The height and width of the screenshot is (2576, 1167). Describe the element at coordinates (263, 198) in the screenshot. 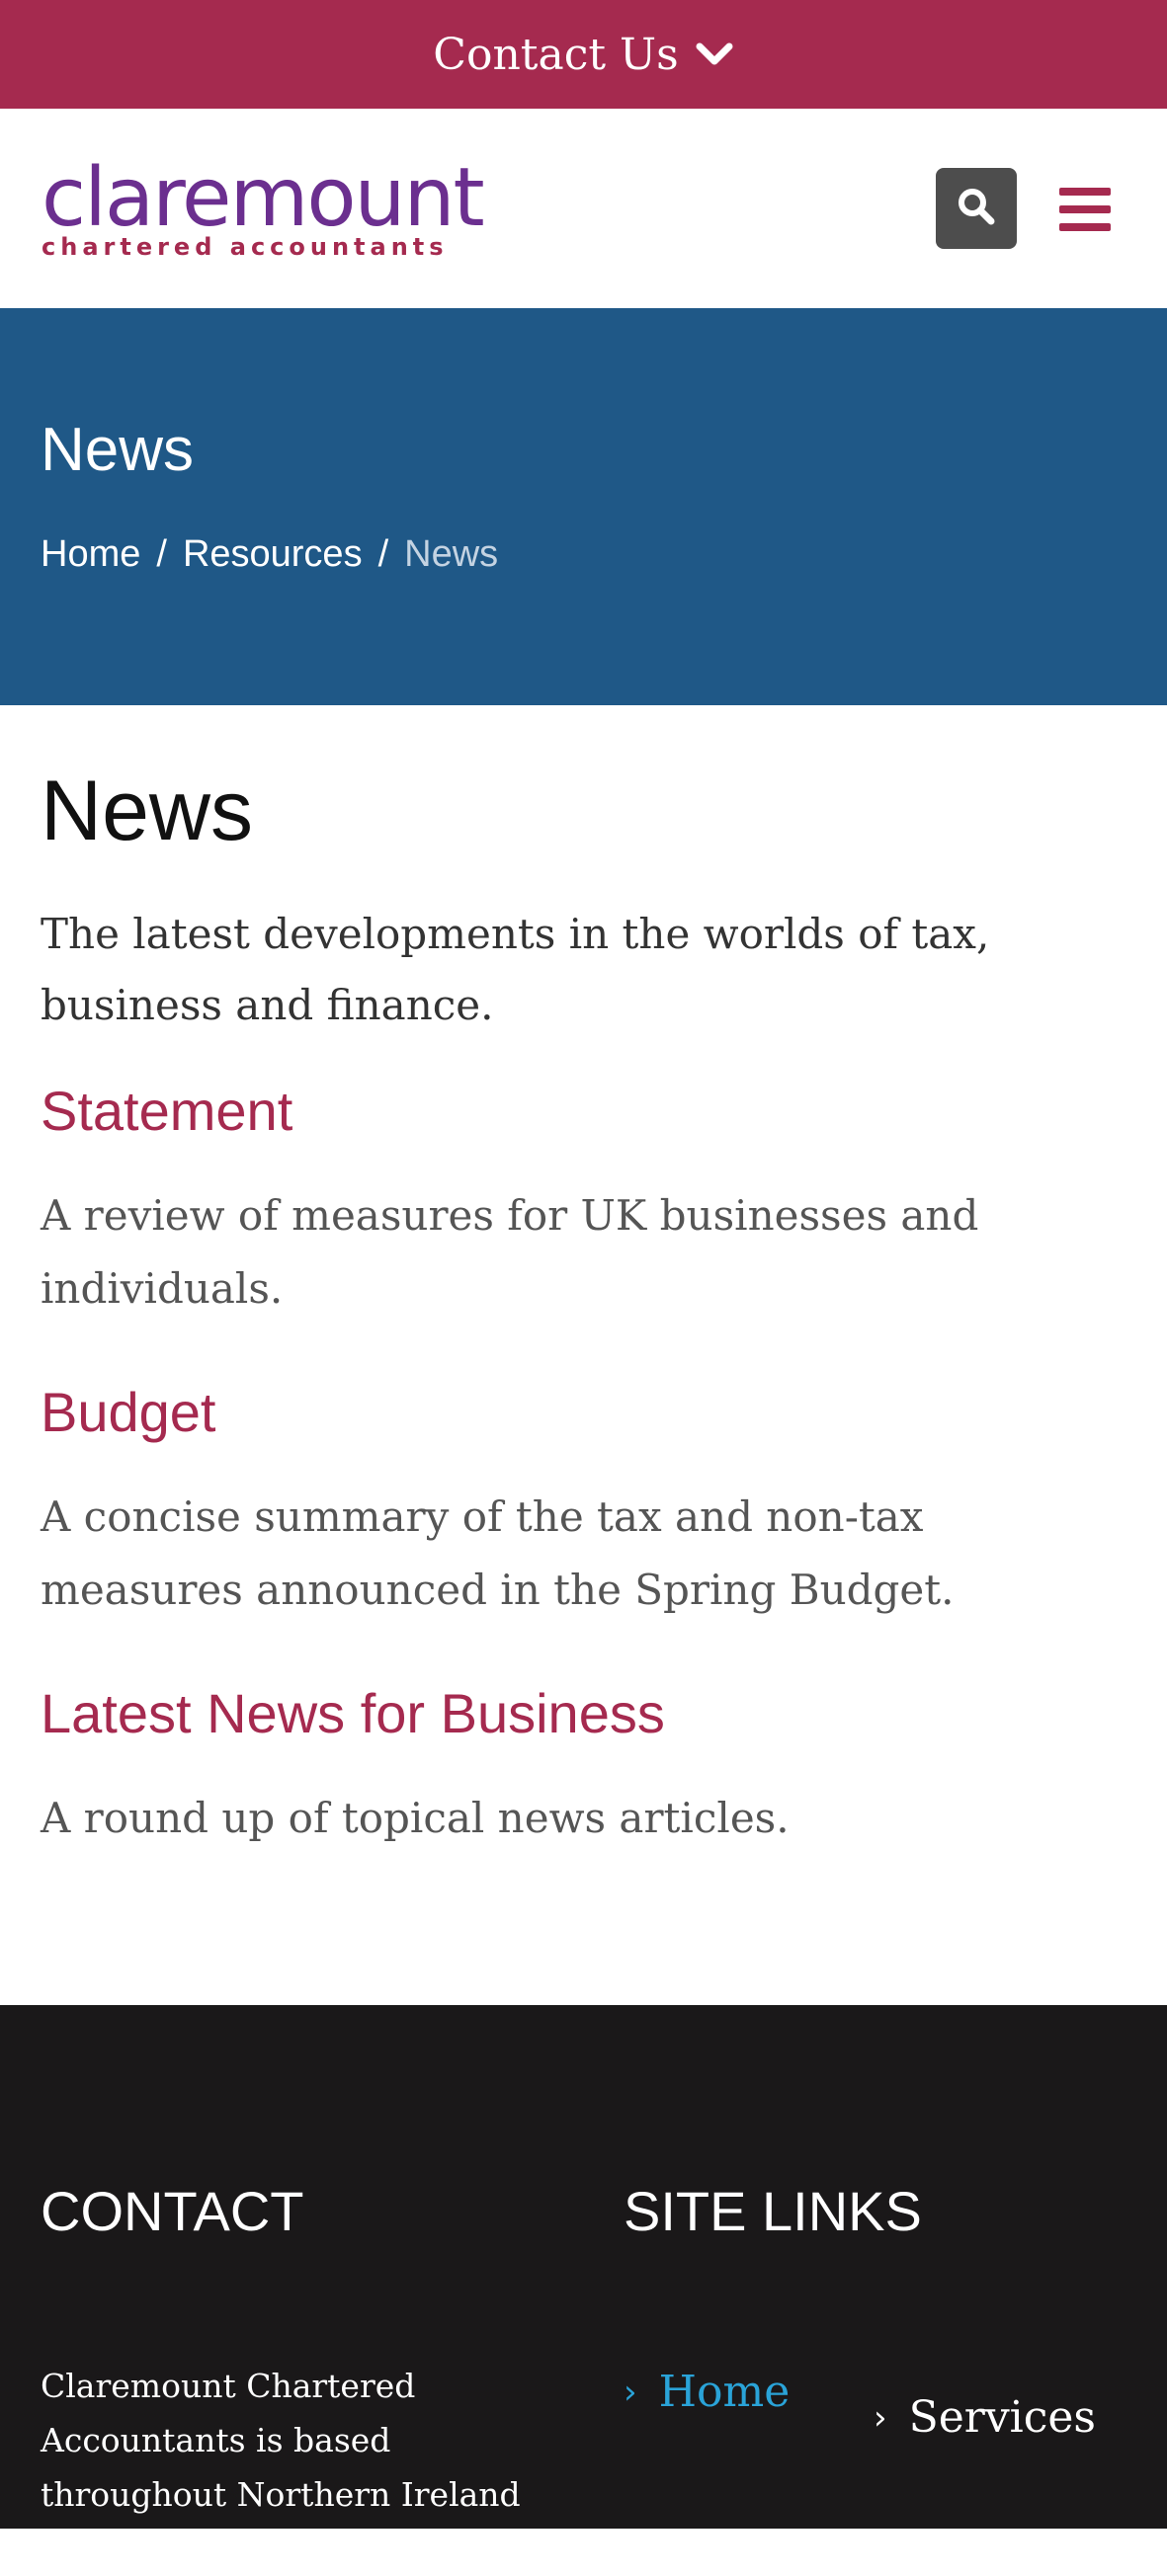

I see `logo-wordmark: claremount` at that location.